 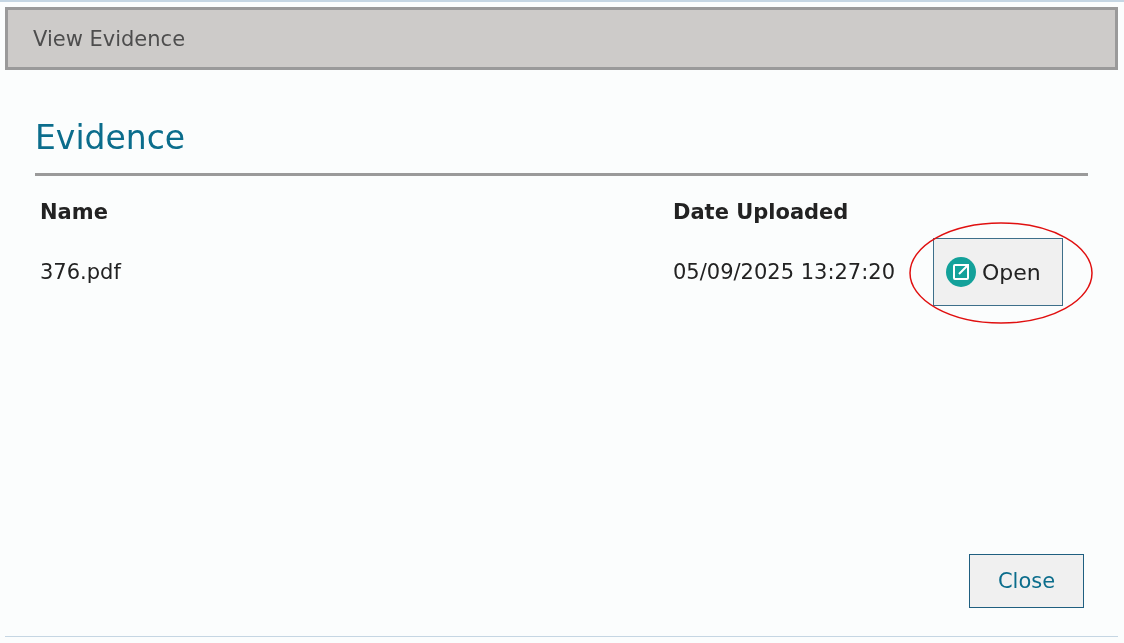 I want to click on date-cell-text: 05/09/2025 13:27:20, so click(x=784, y=272).